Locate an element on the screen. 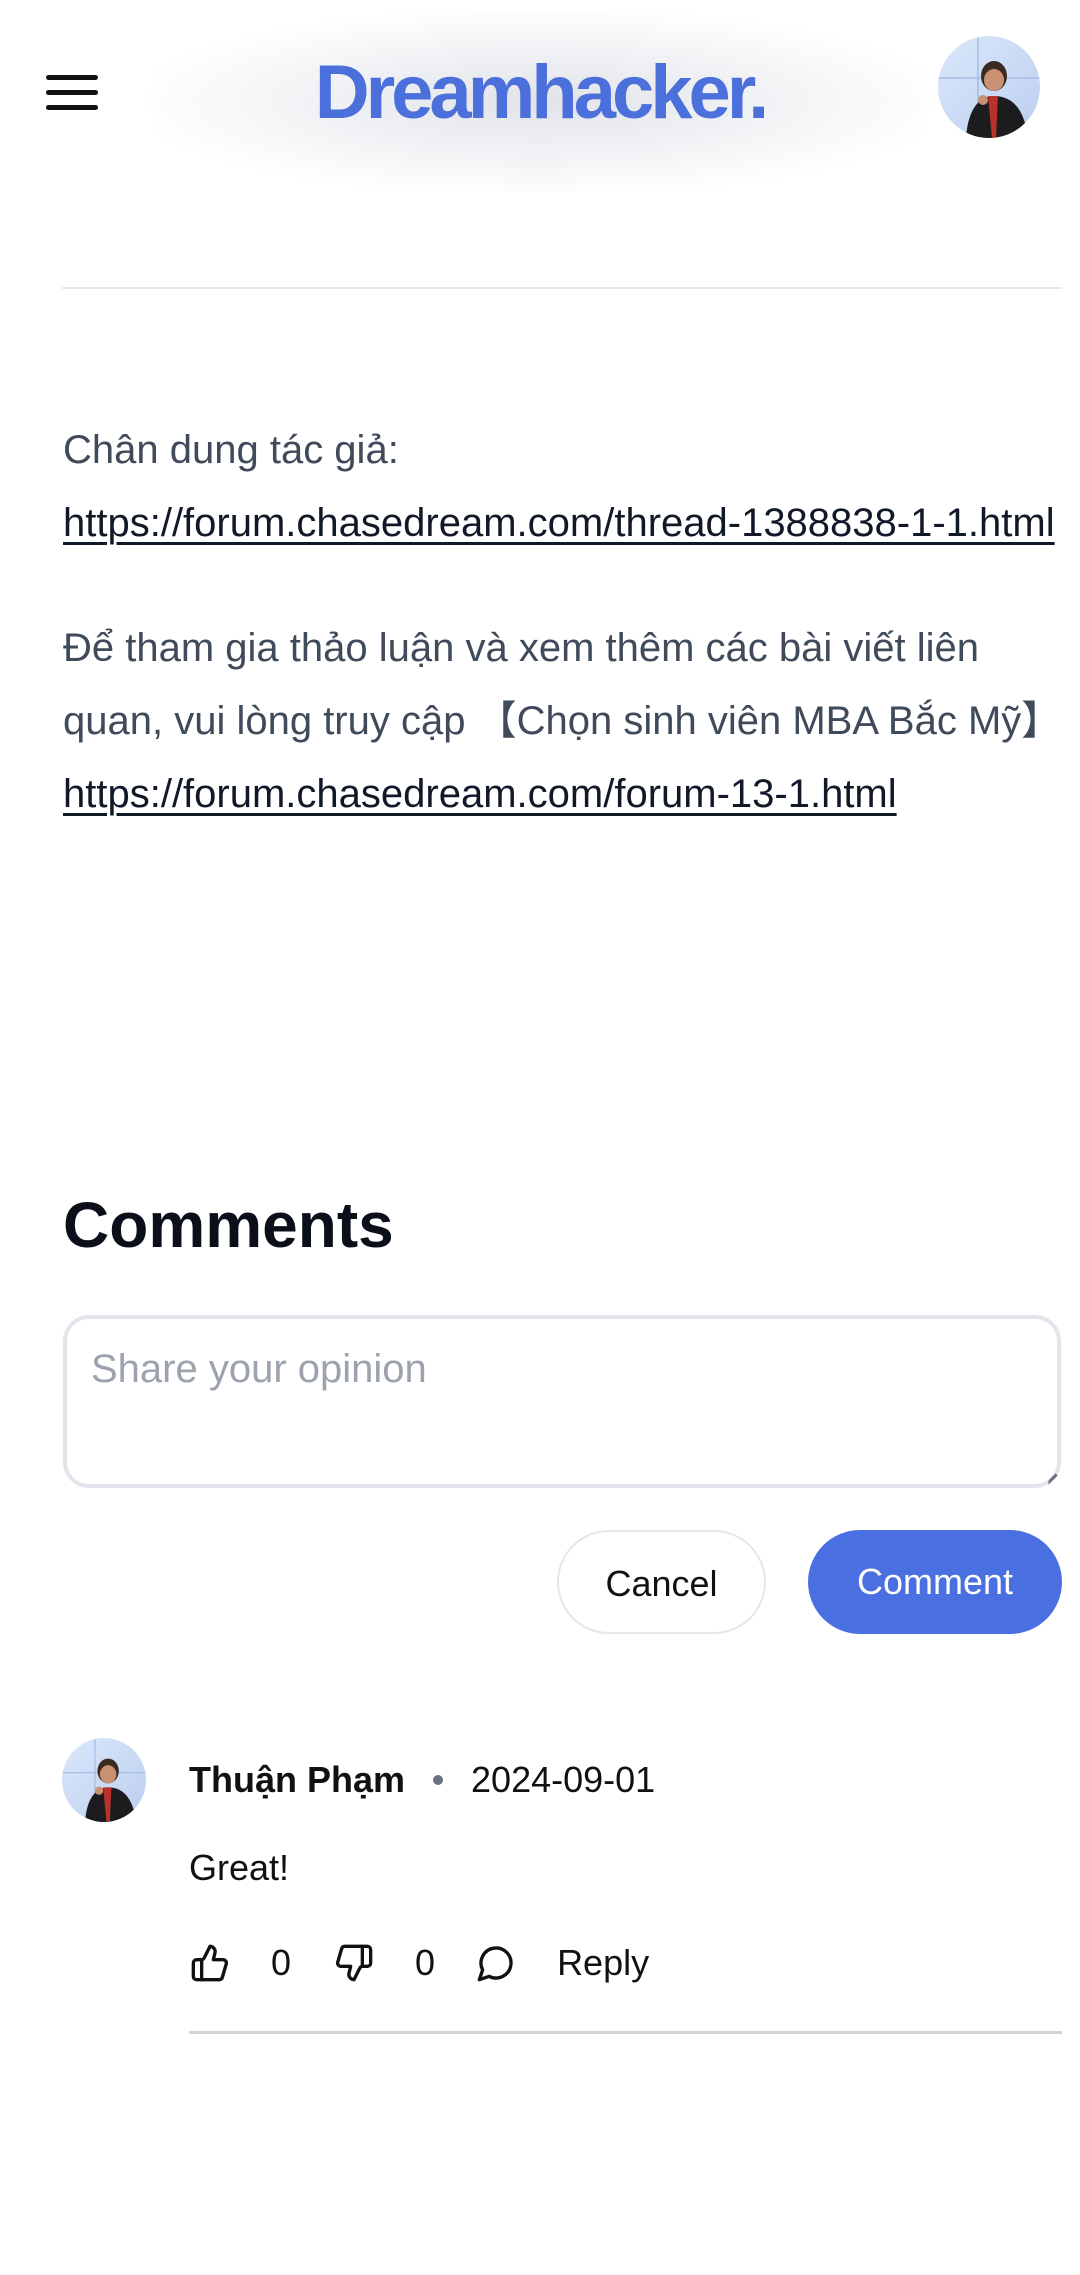 The height and width of the screenshot is (2275, 1080). site-logo: Dreamhacker. is located at coordinates (540, 93).